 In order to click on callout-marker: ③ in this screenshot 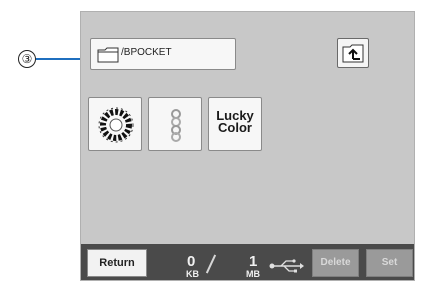, I will do `click(27, 59)`.